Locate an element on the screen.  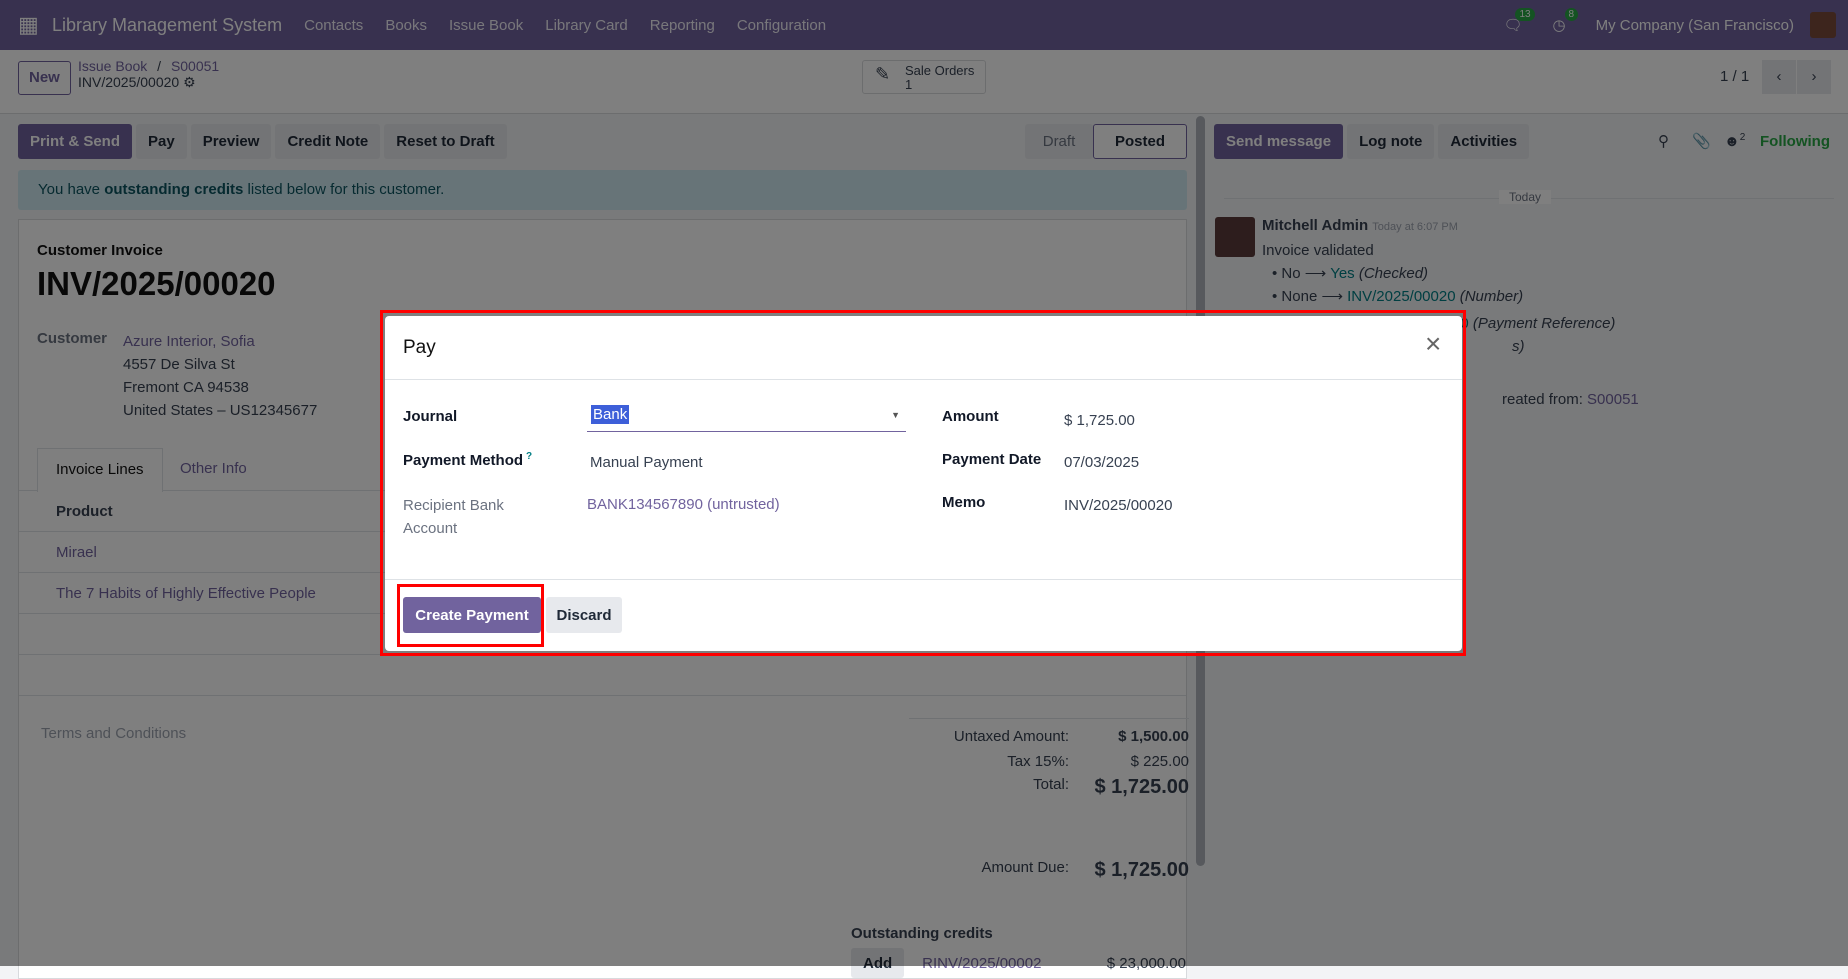
chevron-down-icon: ▼ is located at coordinates (895, 415).